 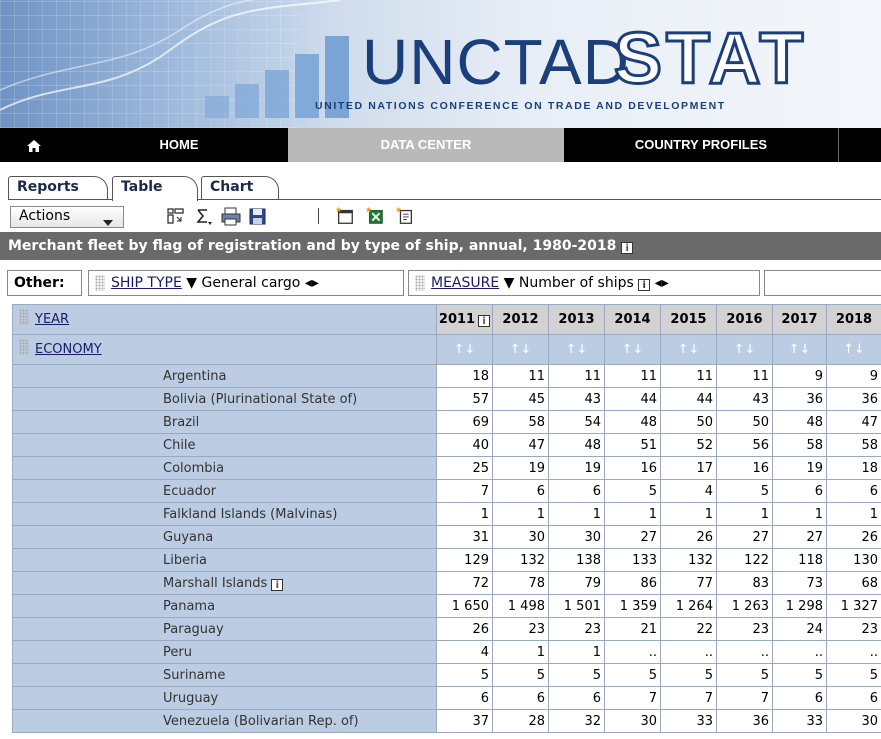 I want to click on economy-dimension-label: ECONOMY, so click(x=68, y=349).